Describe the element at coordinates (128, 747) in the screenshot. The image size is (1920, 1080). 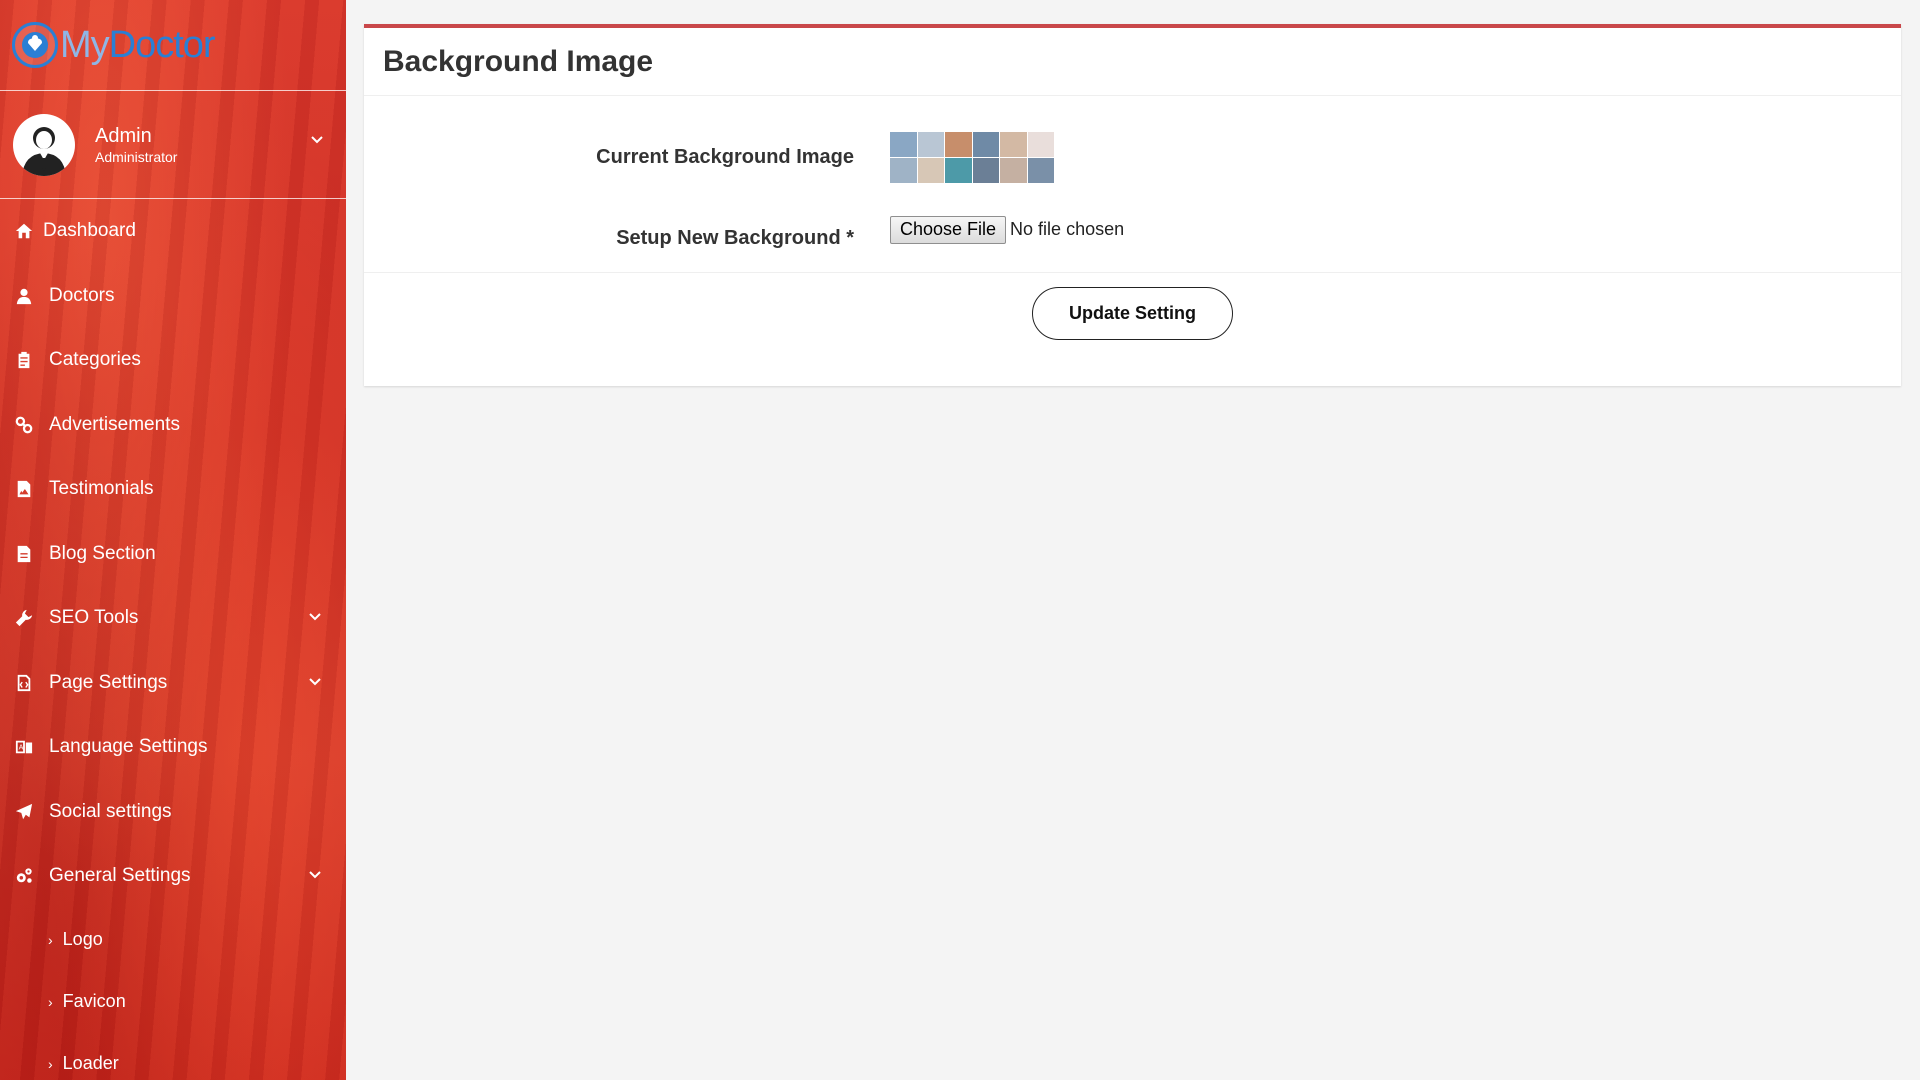
I see `sidebar-item-label: Language Settings` at that location.